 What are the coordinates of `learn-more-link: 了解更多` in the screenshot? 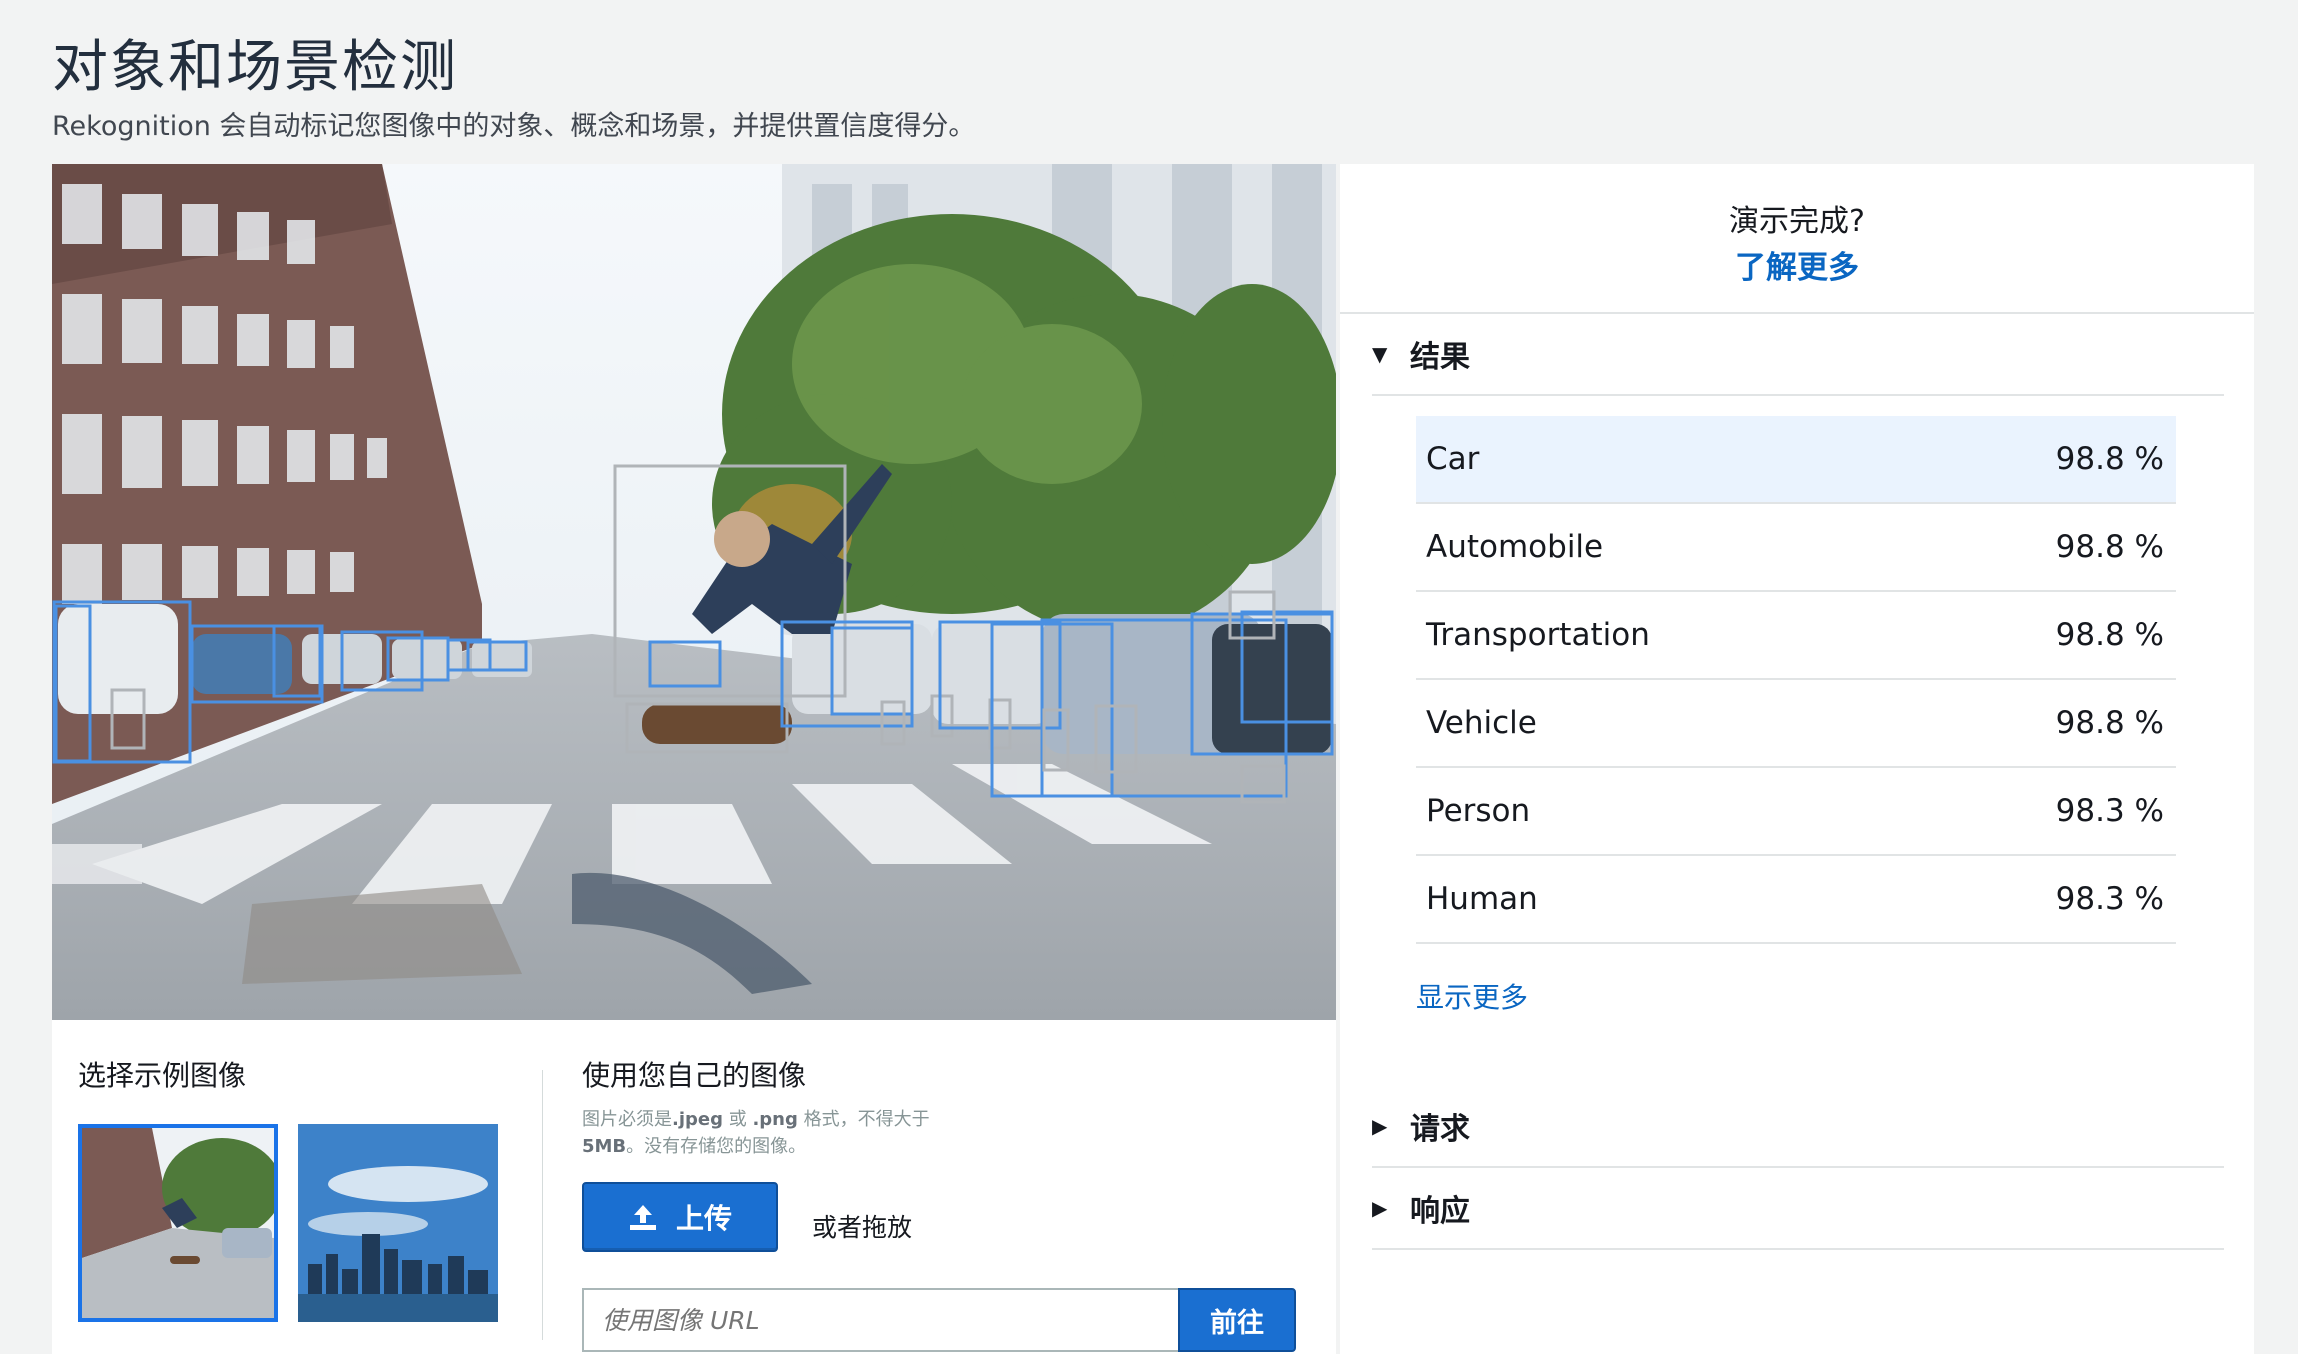 It's located at (1797, 264).